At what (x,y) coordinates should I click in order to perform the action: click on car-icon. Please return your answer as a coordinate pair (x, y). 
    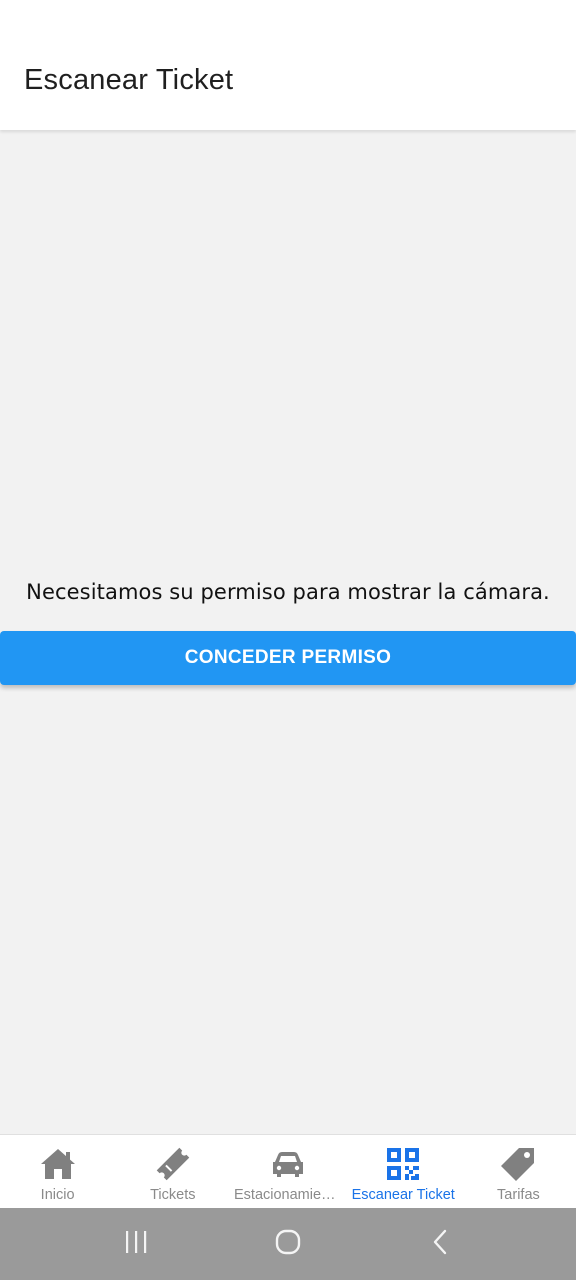
    Looking at the image, I should click on (288, 1164).